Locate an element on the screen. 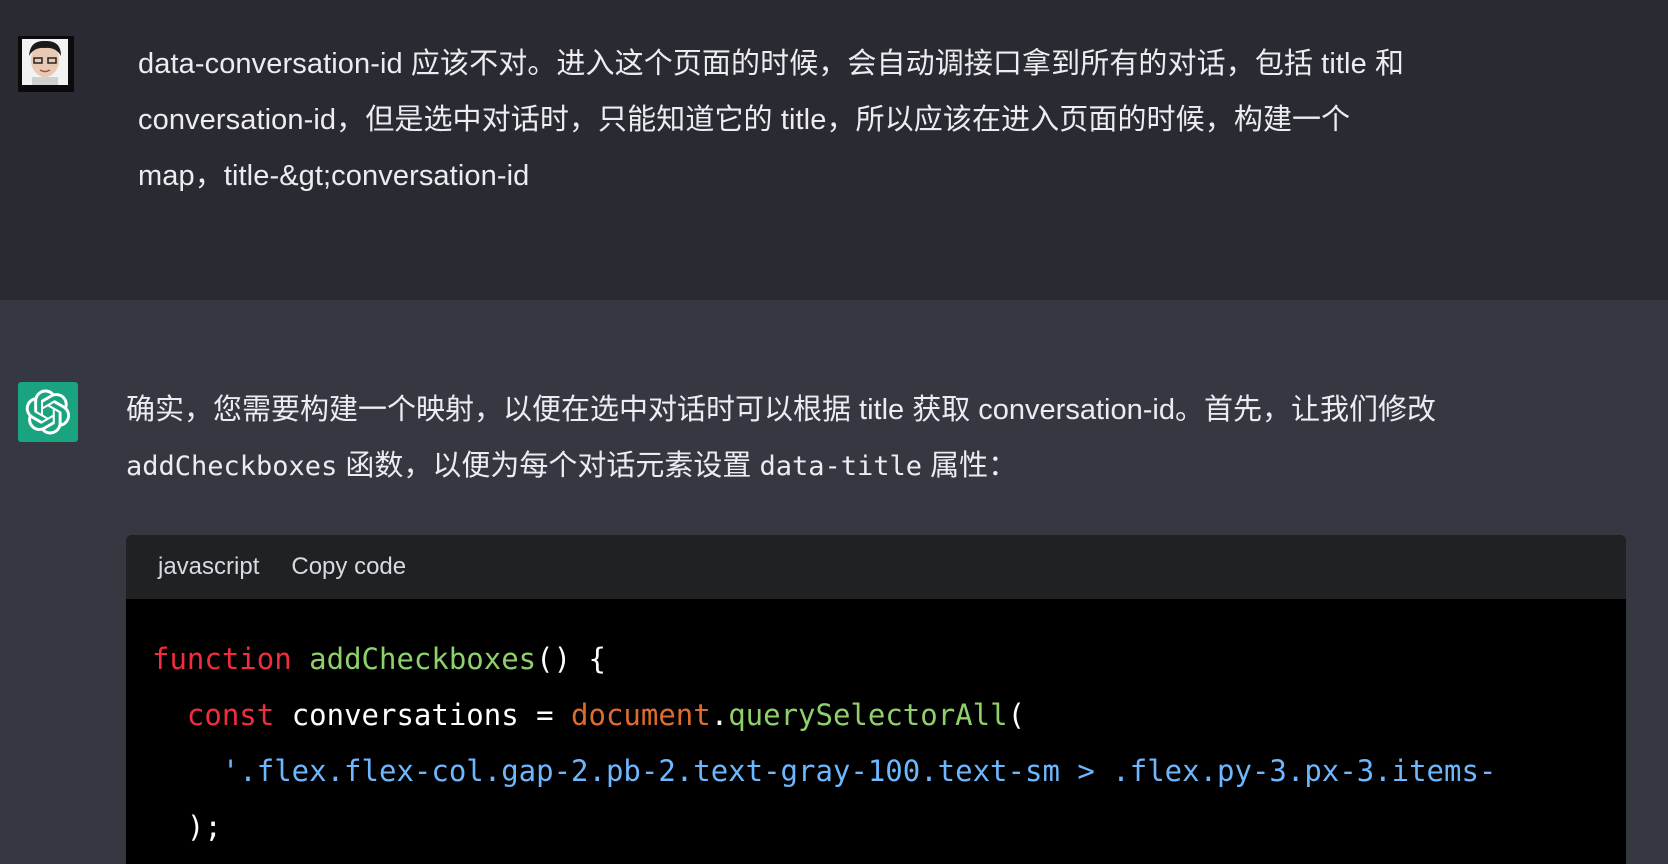 The width and height of the screenshot is (1668, 864). code-line: ); is located at coordinates (889, 827).